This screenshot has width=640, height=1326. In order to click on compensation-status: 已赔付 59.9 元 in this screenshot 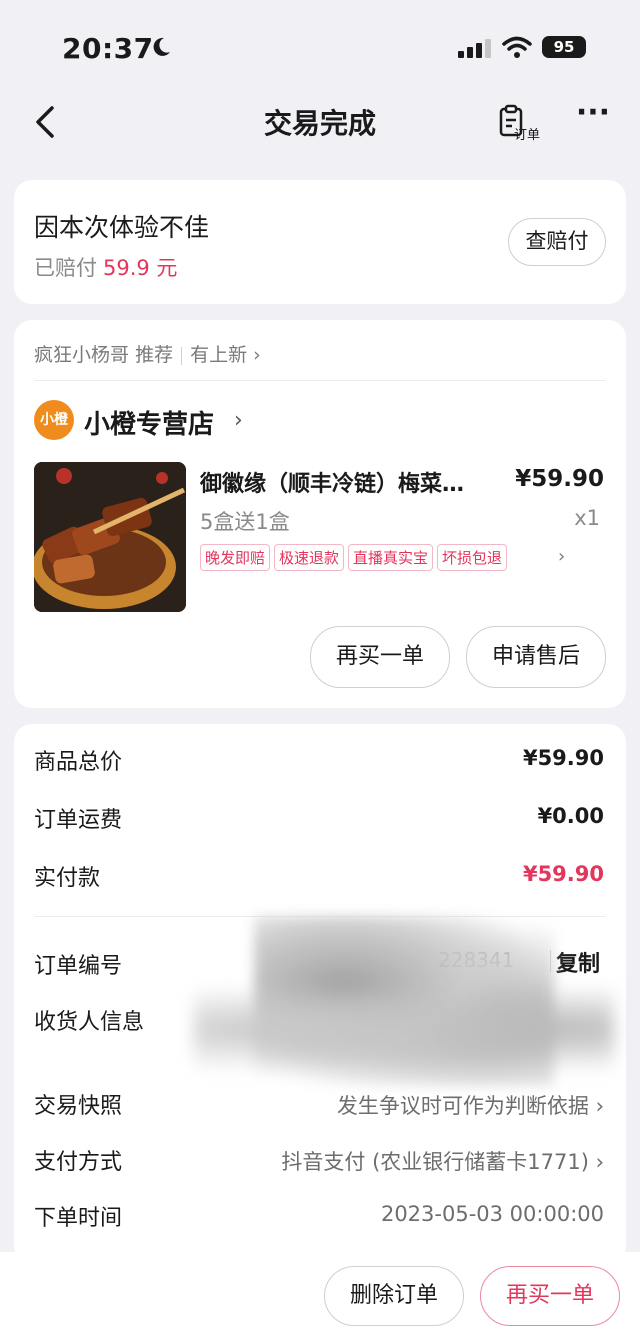, I will do `click(105, 267)`.